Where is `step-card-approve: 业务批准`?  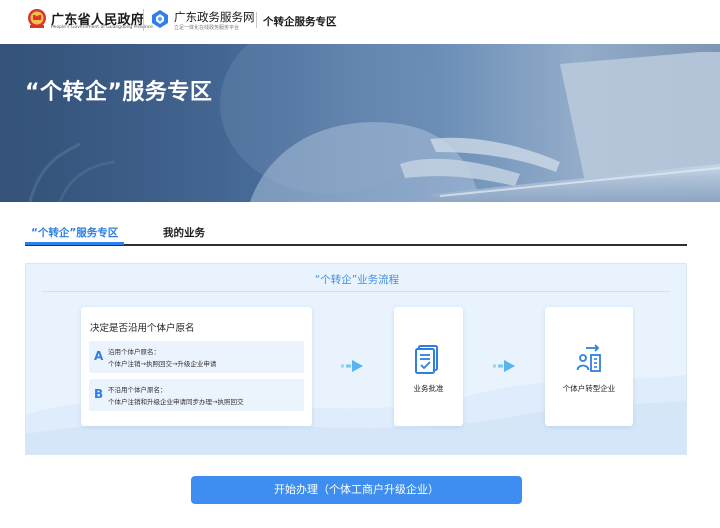
step-card-approve: 业务批准 is located at coordinates (428, 366).